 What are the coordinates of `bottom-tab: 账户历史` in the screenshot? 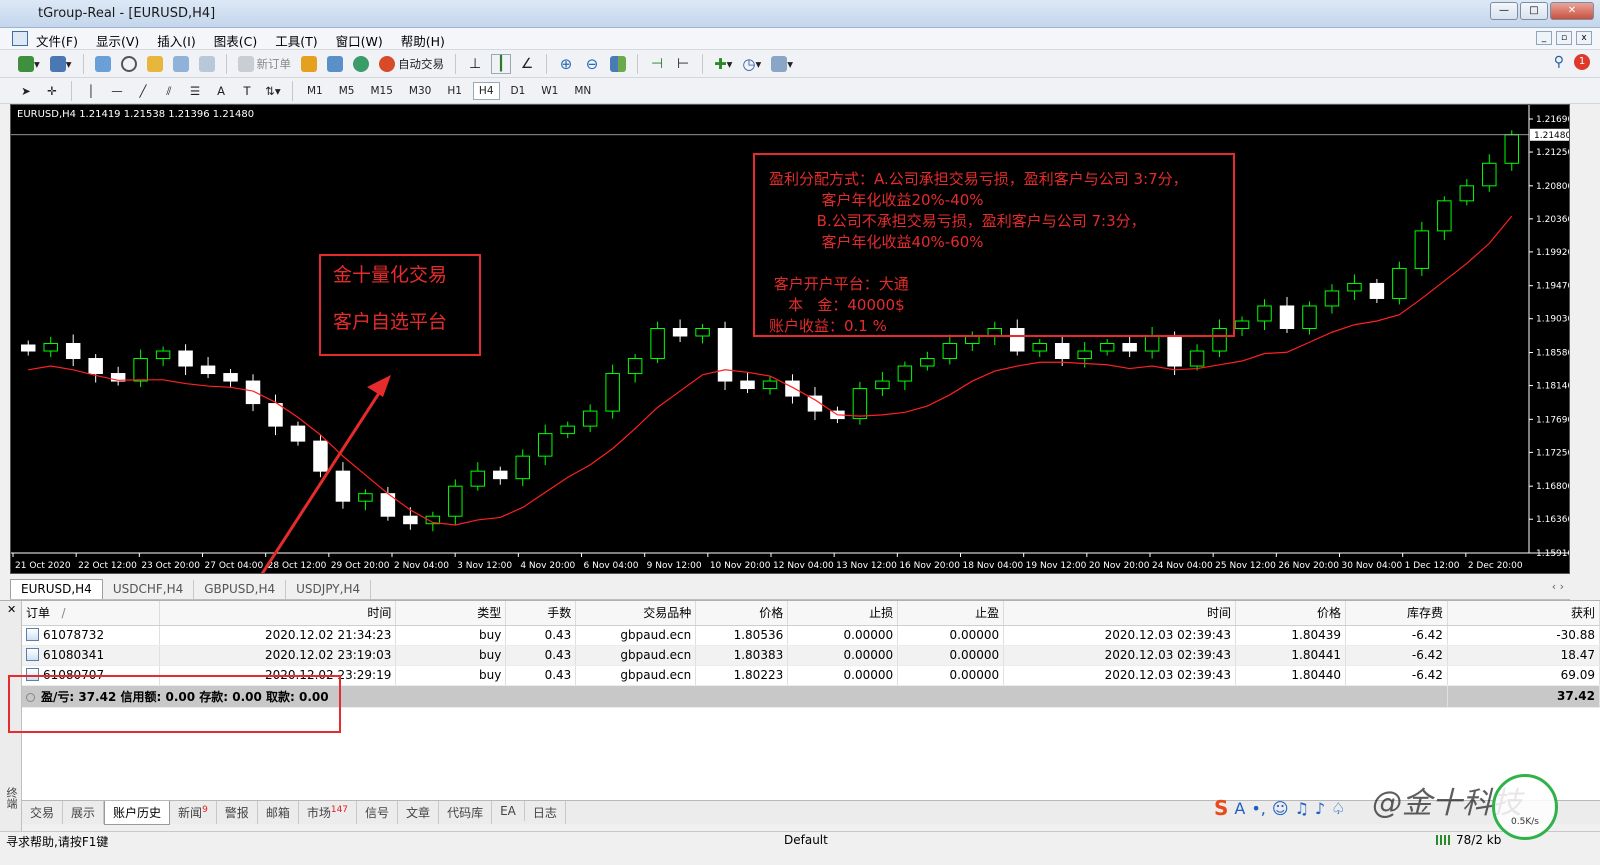 It's located at (137, 813).